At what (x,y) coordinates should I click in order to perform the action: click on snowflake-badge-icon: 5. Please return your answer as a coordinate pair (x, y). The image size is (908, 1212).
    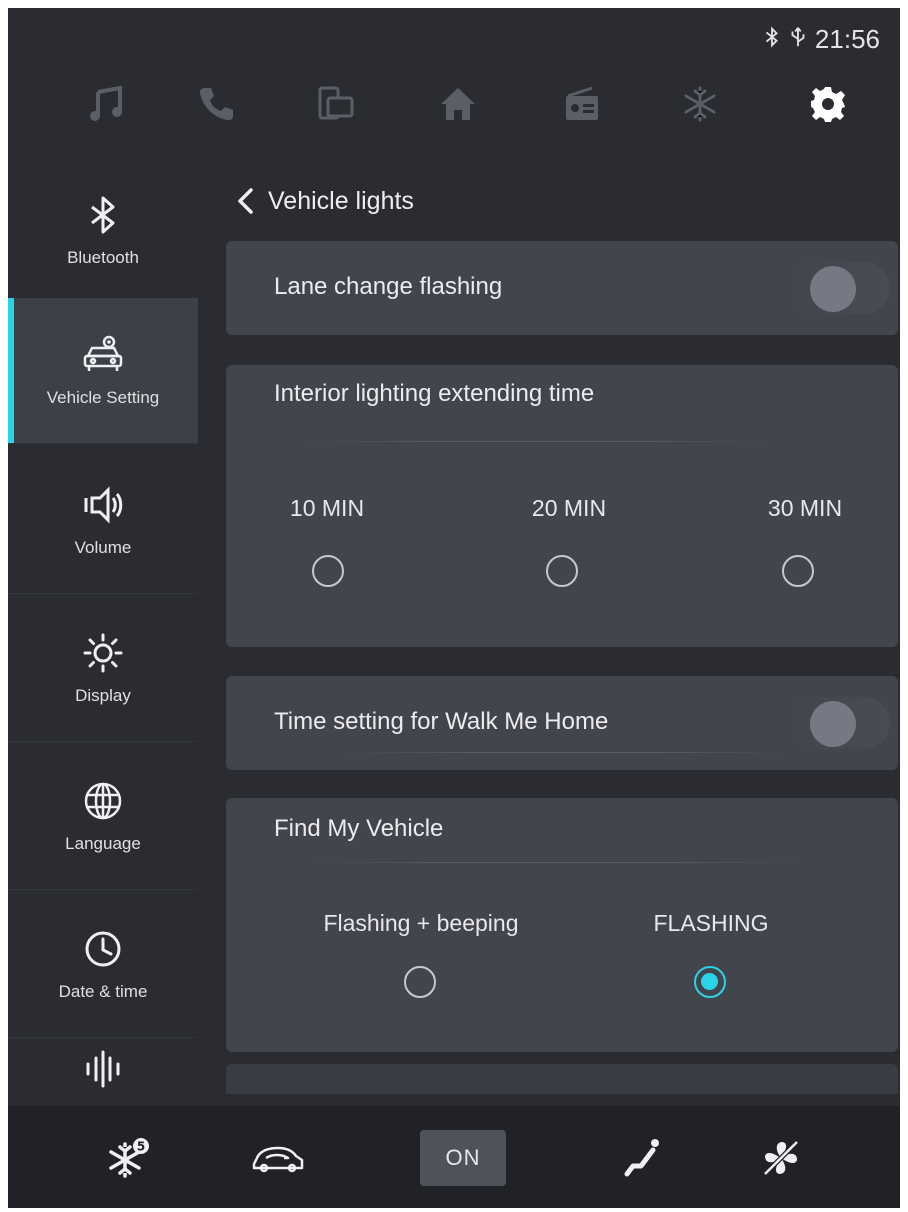
    Looking at the image, I should click on (129, 1158).